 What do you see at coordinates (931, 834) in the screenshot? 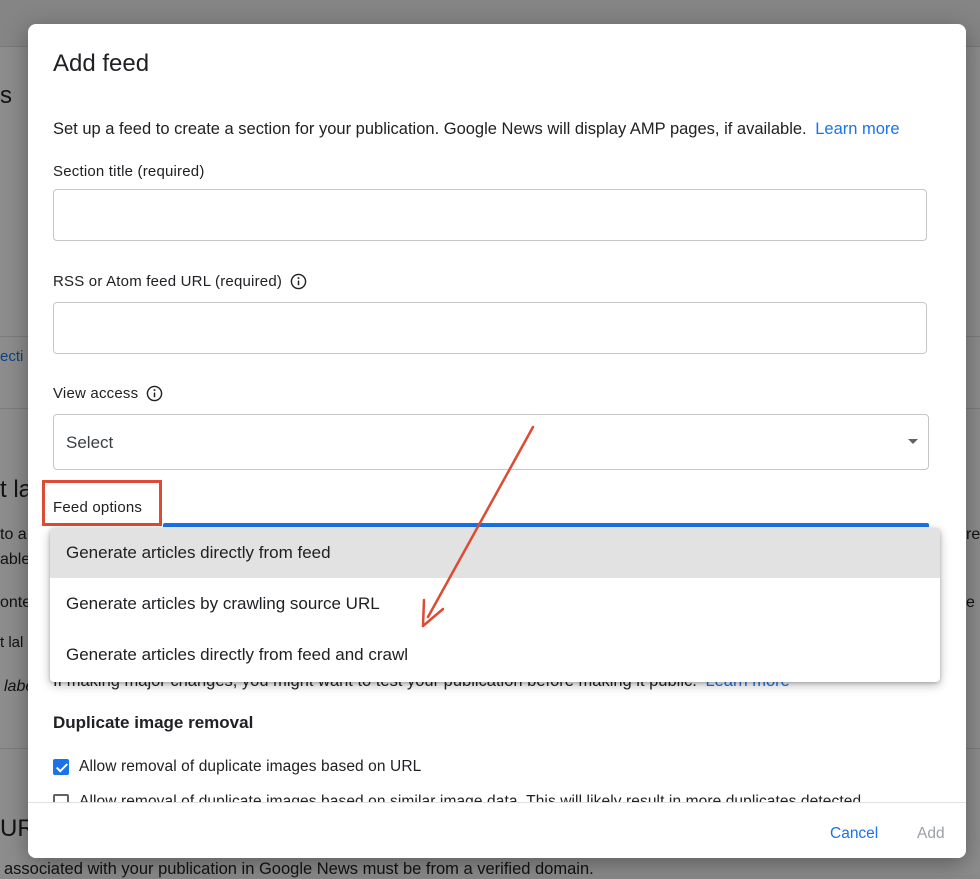
I see `add-button: Add` at bounding box center [931, 834].